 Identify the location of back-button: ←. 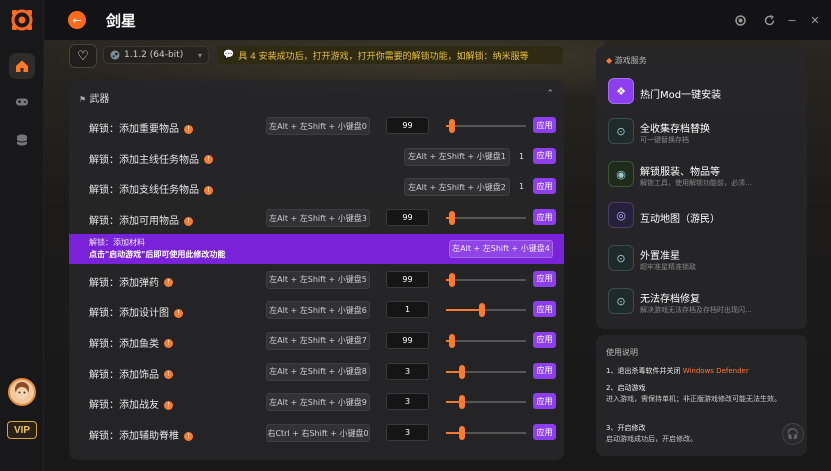
(77, 20).